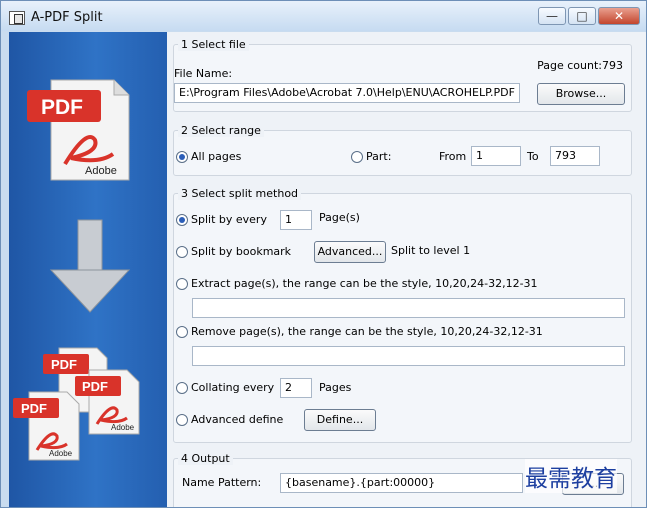 The width and height of the screenshot is (647, 508). What do you see at coordinates (401, 483) in the screenshot?
I see `name-pattern-input: {basename}.{part:00000}` at bounding box center [401, 483].